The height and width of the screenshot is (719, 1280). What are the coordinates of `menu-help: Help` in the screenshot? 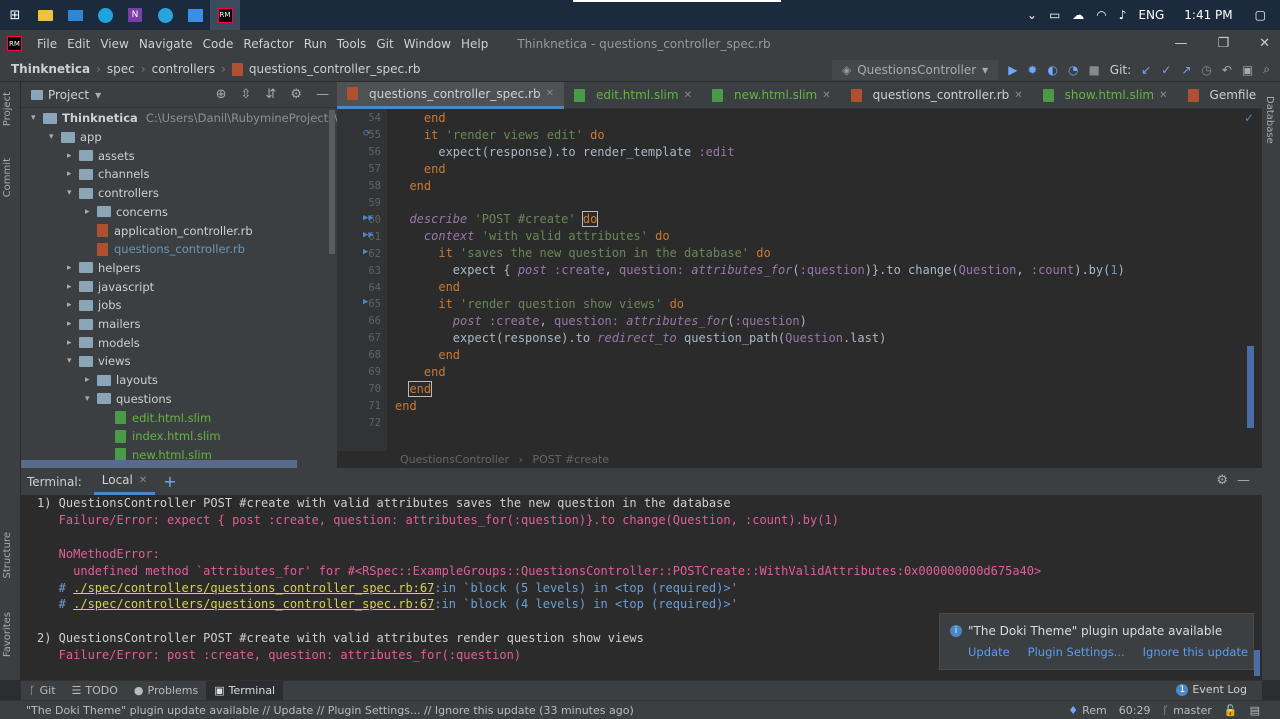 It's located at (474, 44).